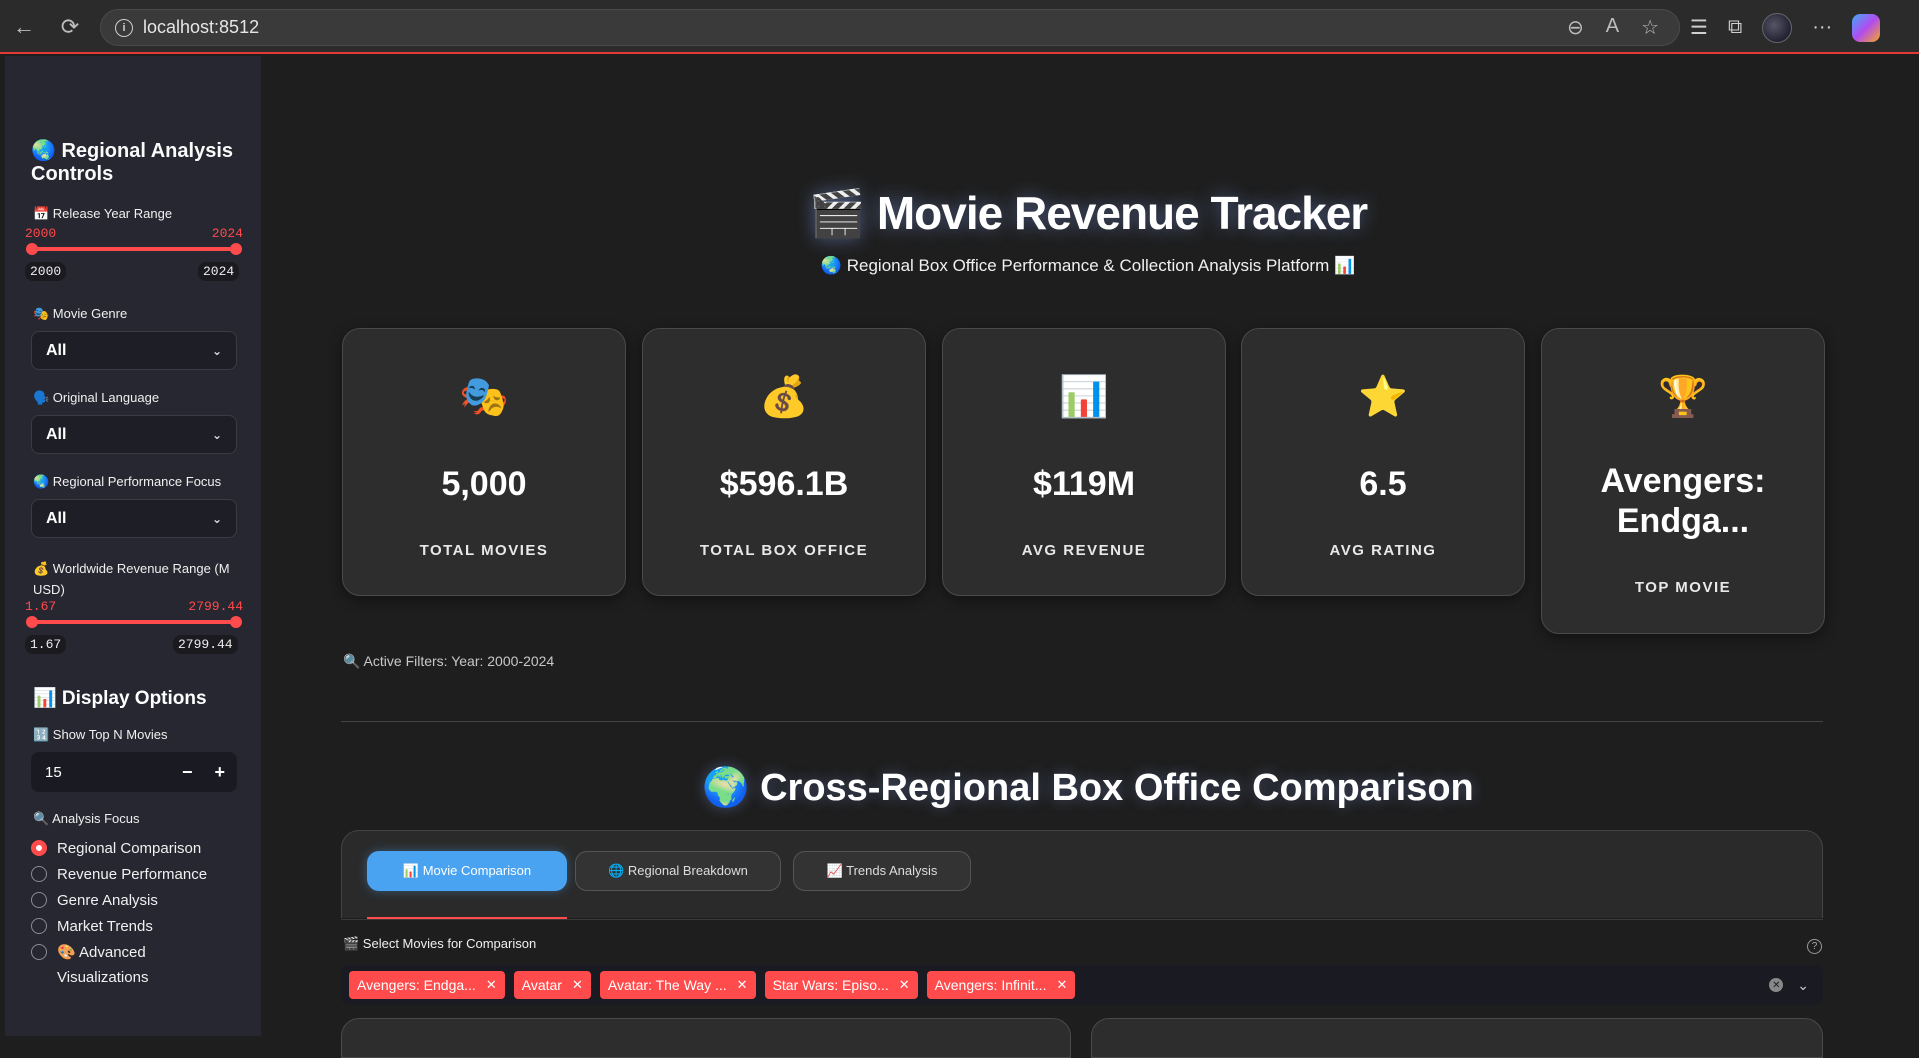  What do you see at coordinates (219, 772) in the screenshot?
I see `increment-button: +` at bounding box center [219, 772].